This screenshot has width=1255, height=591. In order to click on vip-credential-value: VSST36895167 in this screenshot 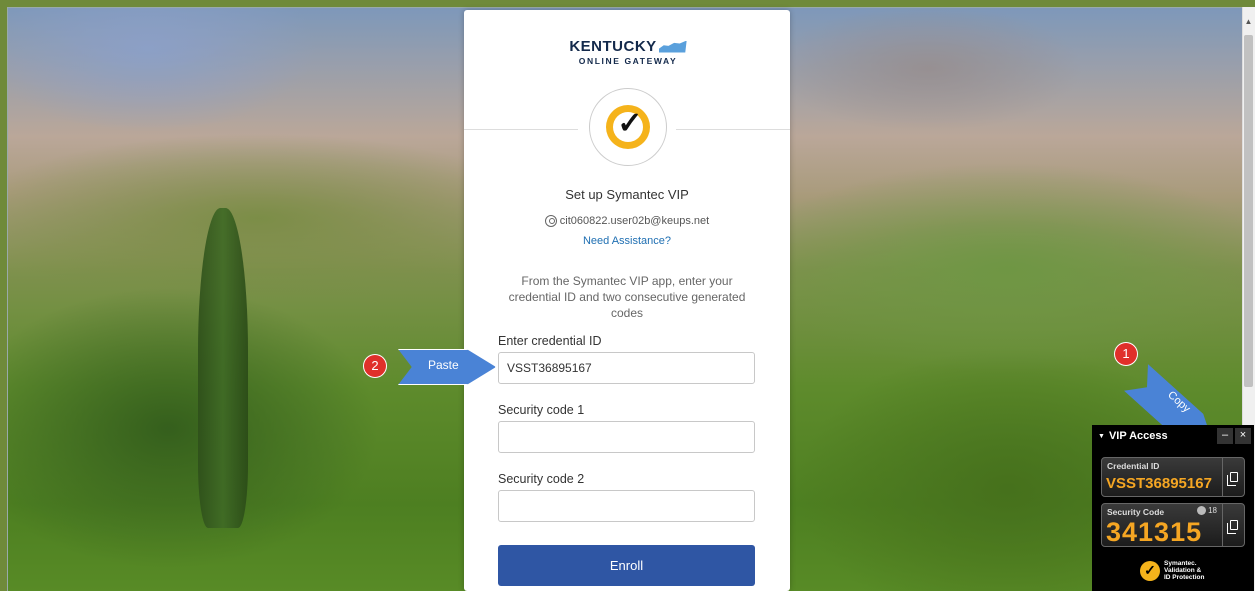, I will do `click(1159, 483)`.